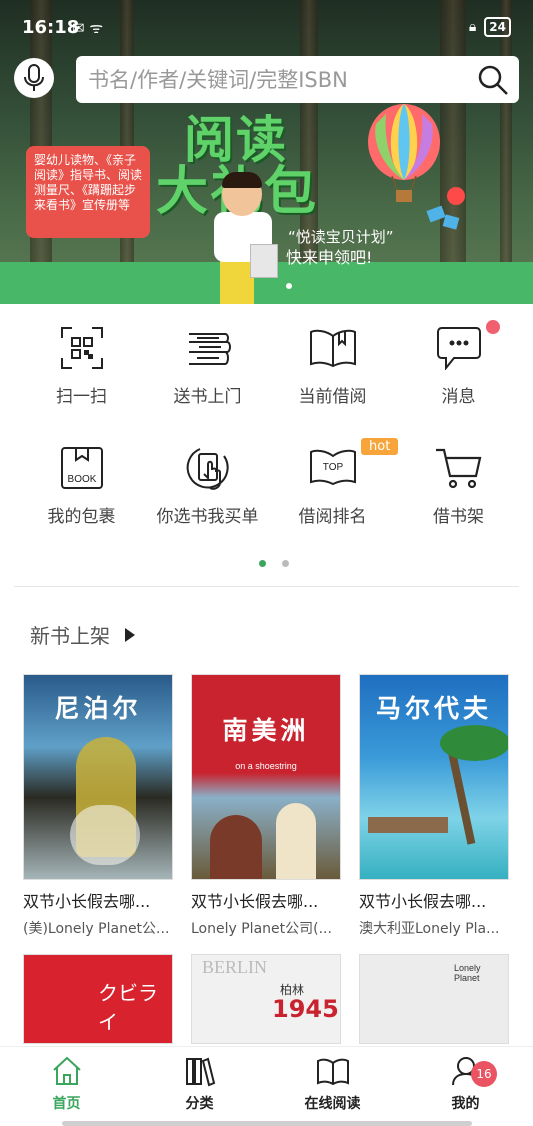 The width and height of the screenshot is (533, 1126). Describe the element at coordinates (484, 1074) in the screenshot. I see `unread-count-badge: 16` at that location.